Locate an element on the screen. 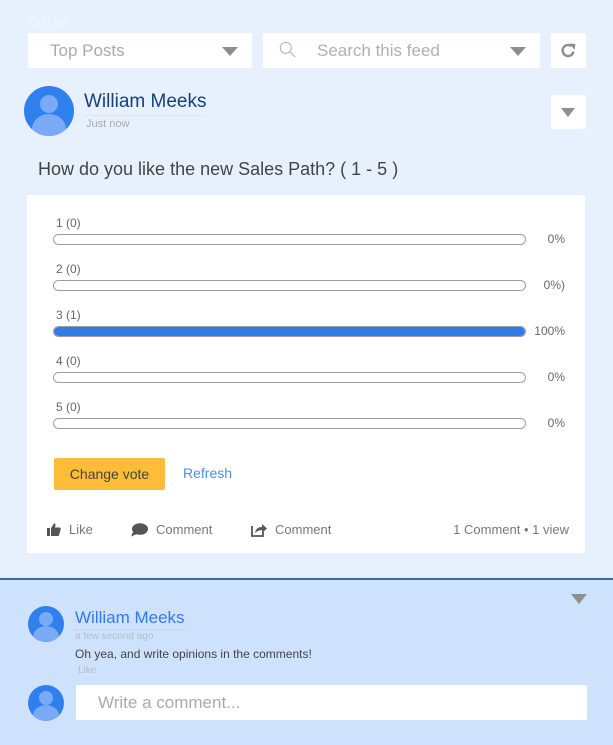 The width and height of the screenshot is (613, 745). poll-option-label: 5 (0) is located at coordinates (68, 407).